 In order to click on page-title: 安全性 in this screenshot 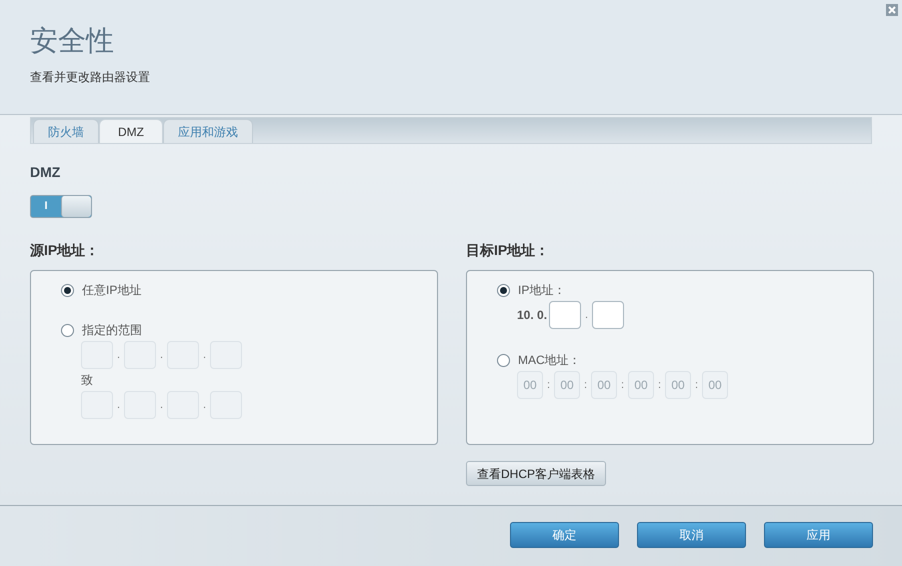, I will do `click(72, 41)`.